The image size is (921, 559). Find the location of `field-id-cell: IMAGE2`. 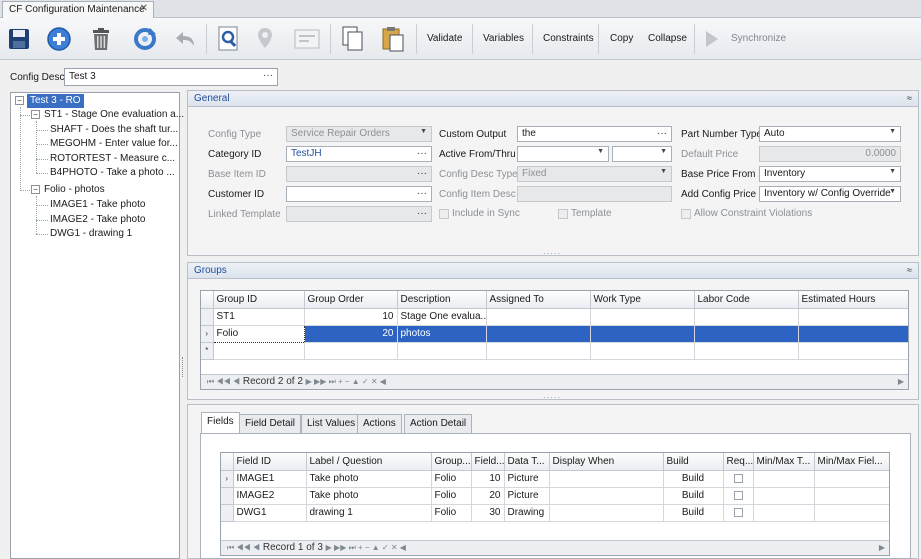

field-id-cell: IMAGE2 is located at coordinates (270, 496).